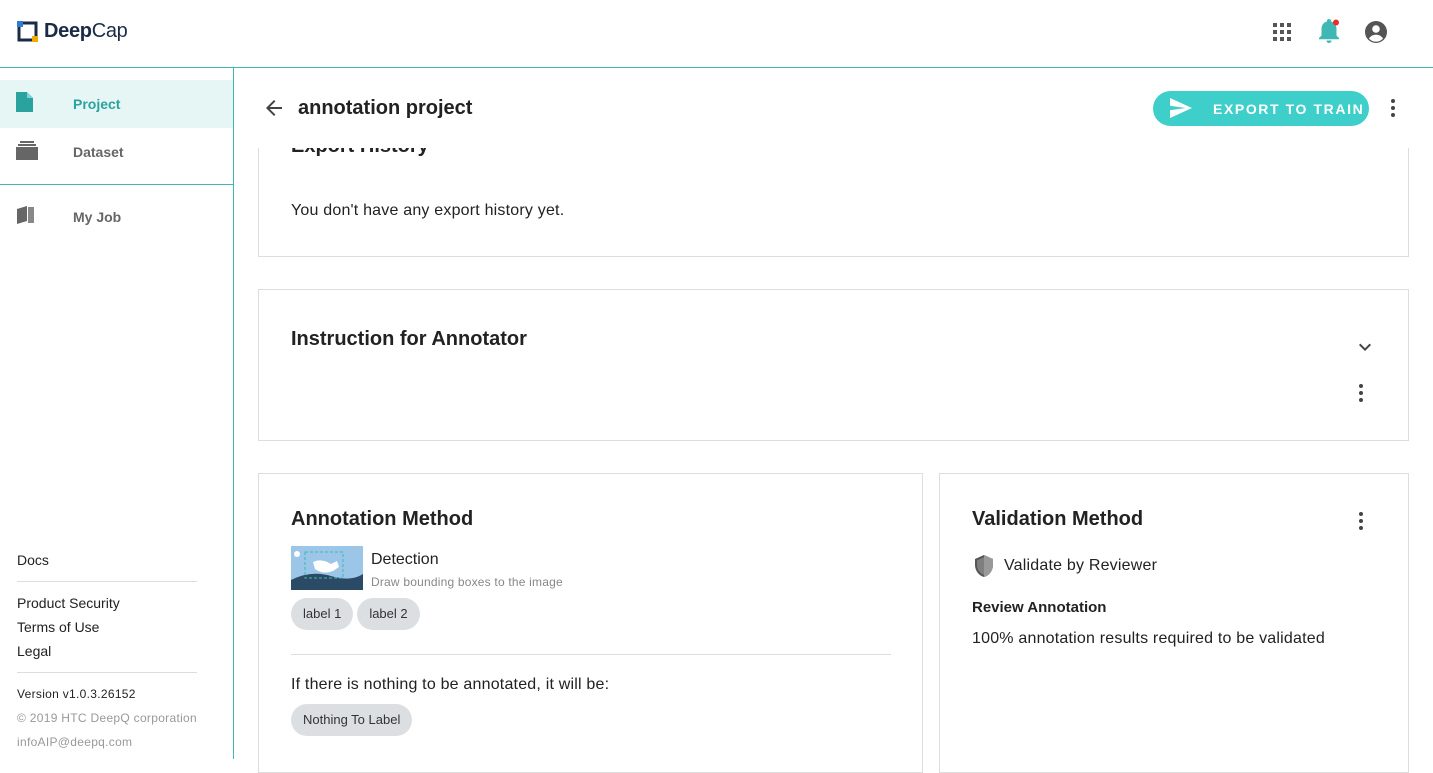 This screenshot has width=1433, height=773. I want to click on sidebar-item-label: Dataset, so click(98, 152).